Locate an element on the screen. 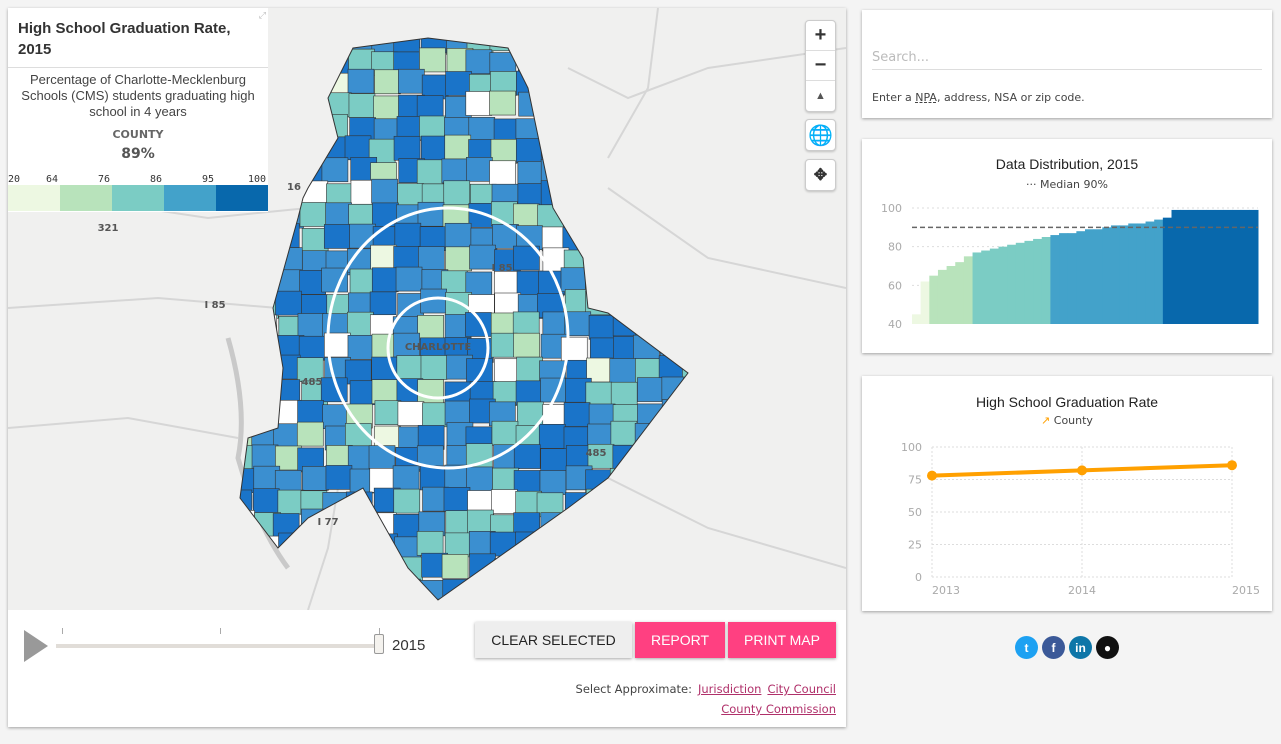 The width and height of the screenshot is (1281, 744). report-button: REPORT is located at coordinates (680, 640).